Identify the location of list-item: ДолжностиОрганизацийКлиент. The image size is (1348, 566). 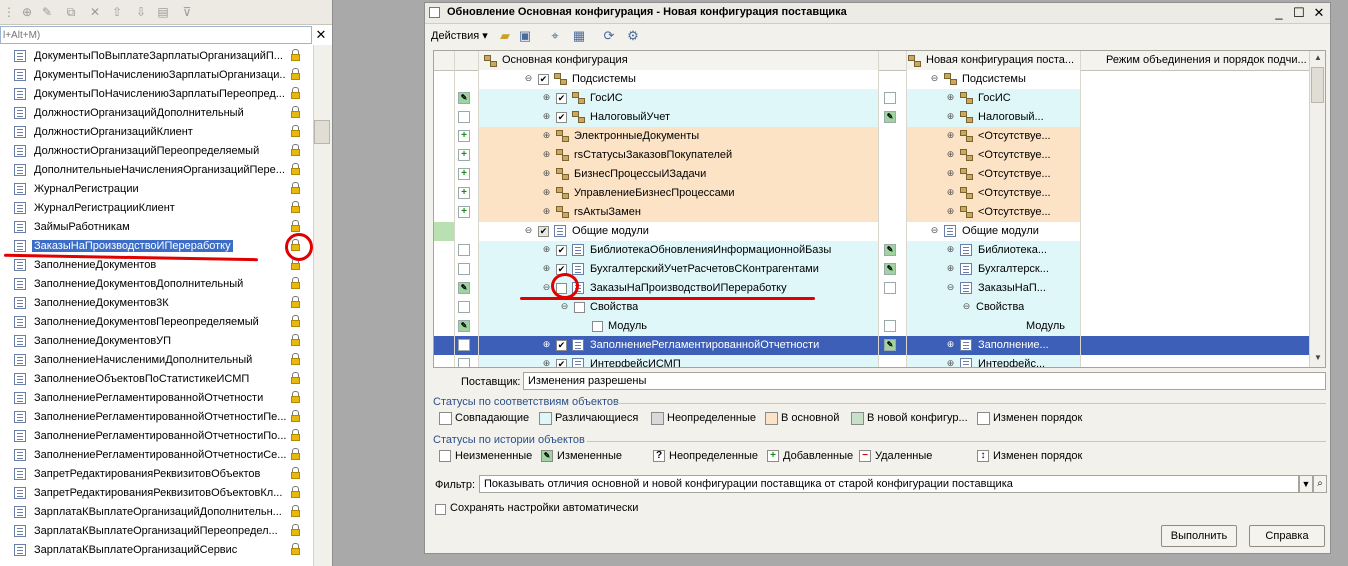
(156, 132).